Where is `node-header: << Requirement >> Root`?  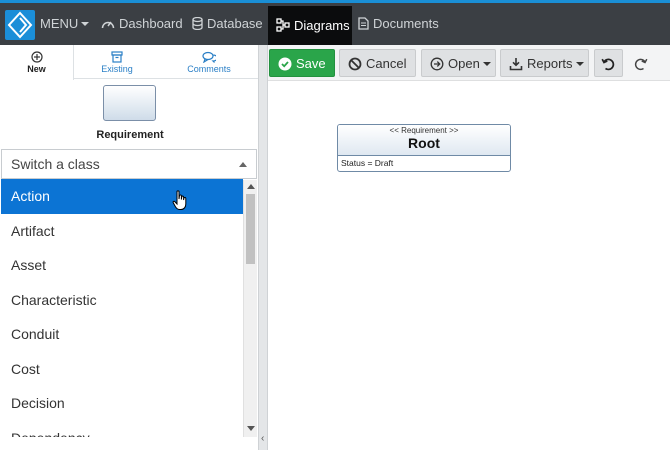 node-header: << Requirement >> Root is located at coordinates (424, 140).